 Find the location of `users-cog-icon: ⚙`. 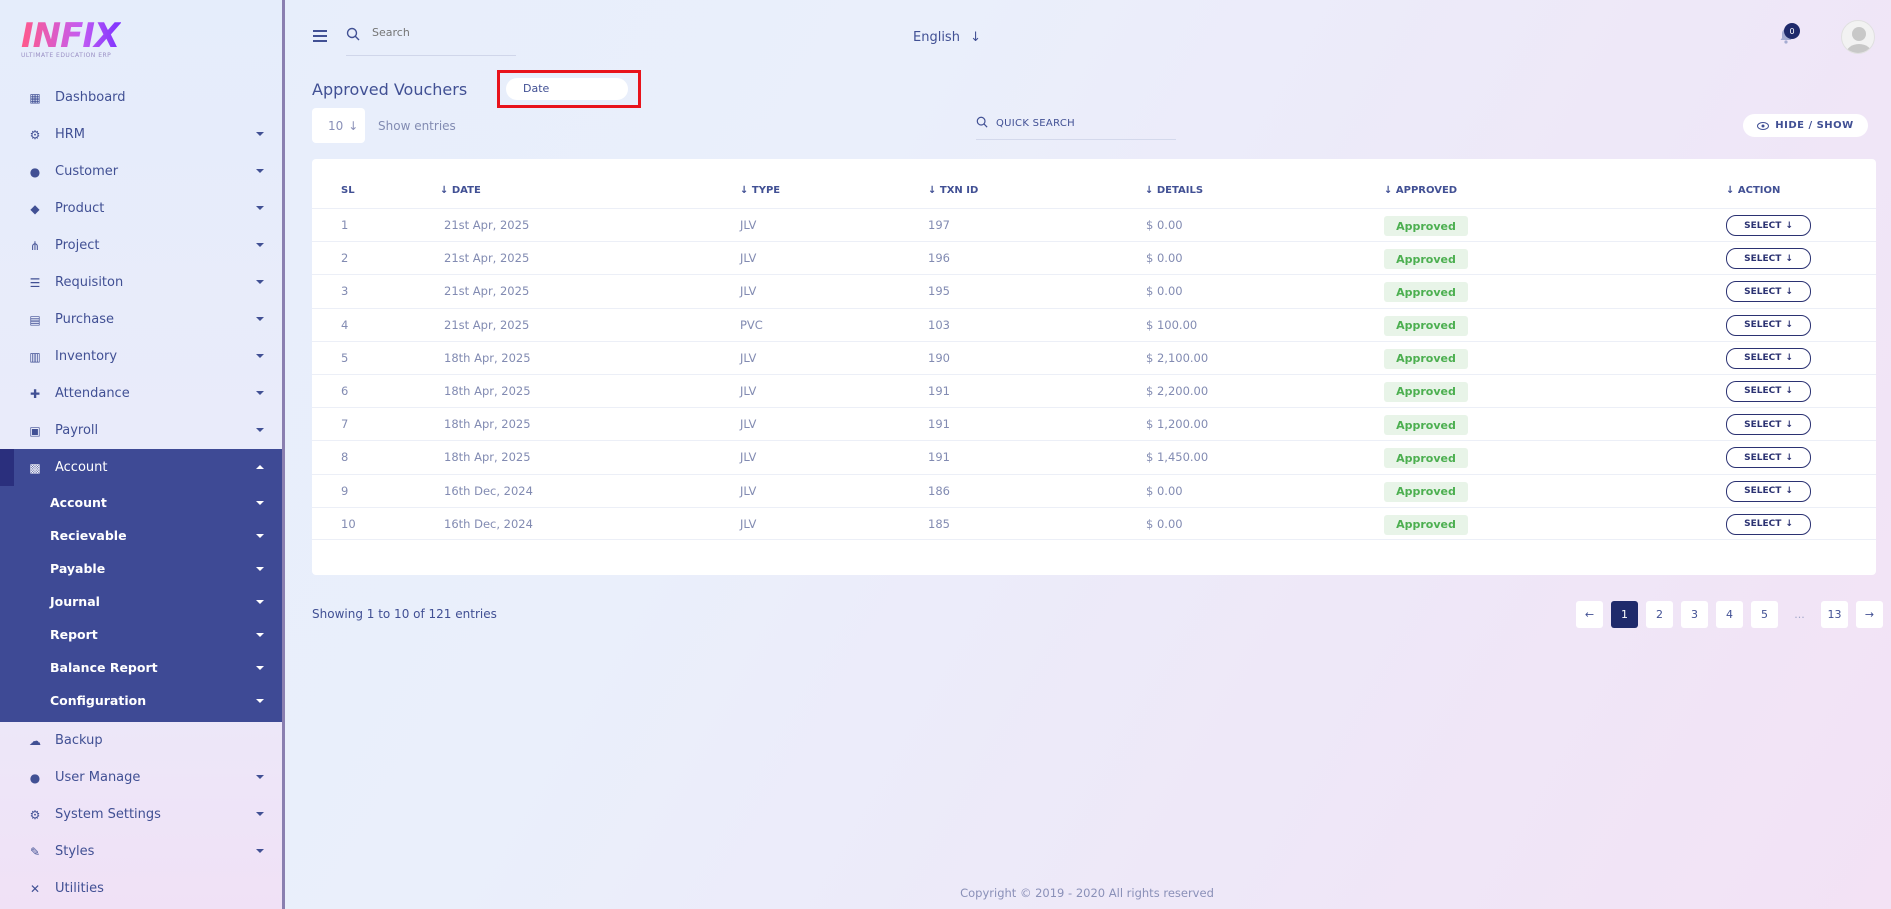

users-cog-icon: ⚙ is located at coordinates (35, 134).